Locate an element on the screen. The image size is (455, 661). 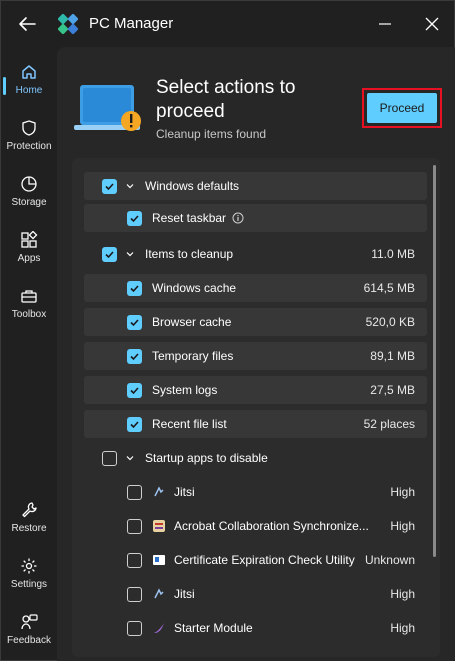
sidebar-item-label: Apps is located at coordinates (29, 258).